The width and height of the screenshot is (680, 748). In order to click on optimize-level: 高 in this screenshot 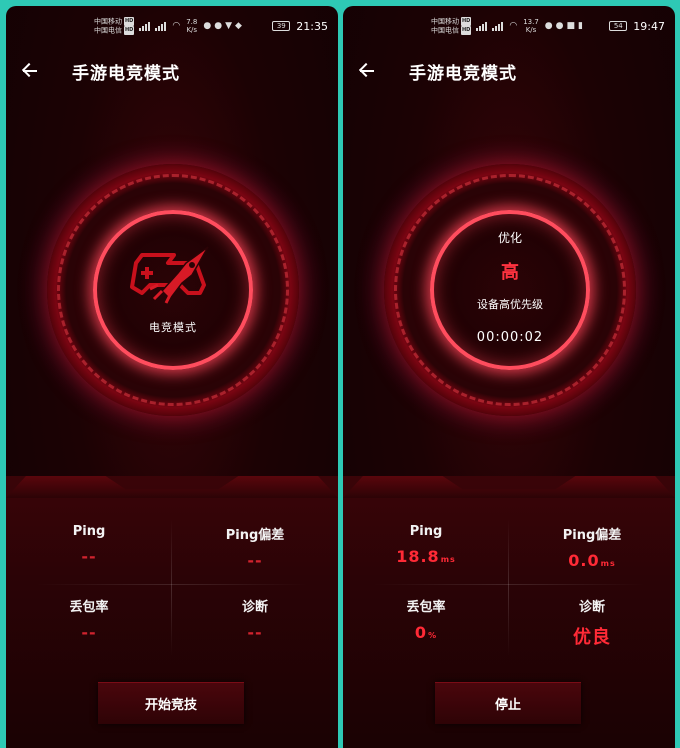, I will do `click(510, 272)`.